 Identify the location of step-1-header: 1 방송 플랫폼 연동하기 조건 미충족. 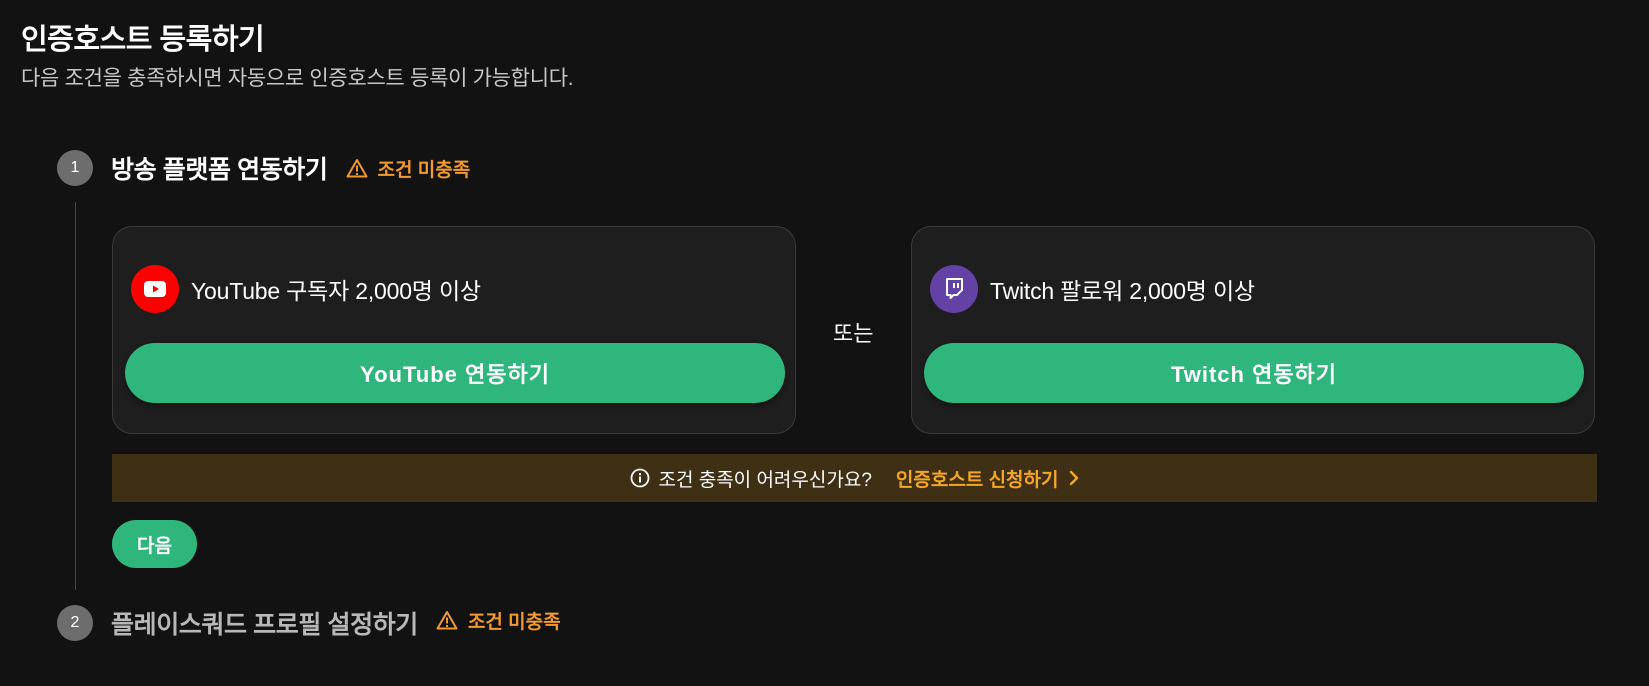
(263, 168).